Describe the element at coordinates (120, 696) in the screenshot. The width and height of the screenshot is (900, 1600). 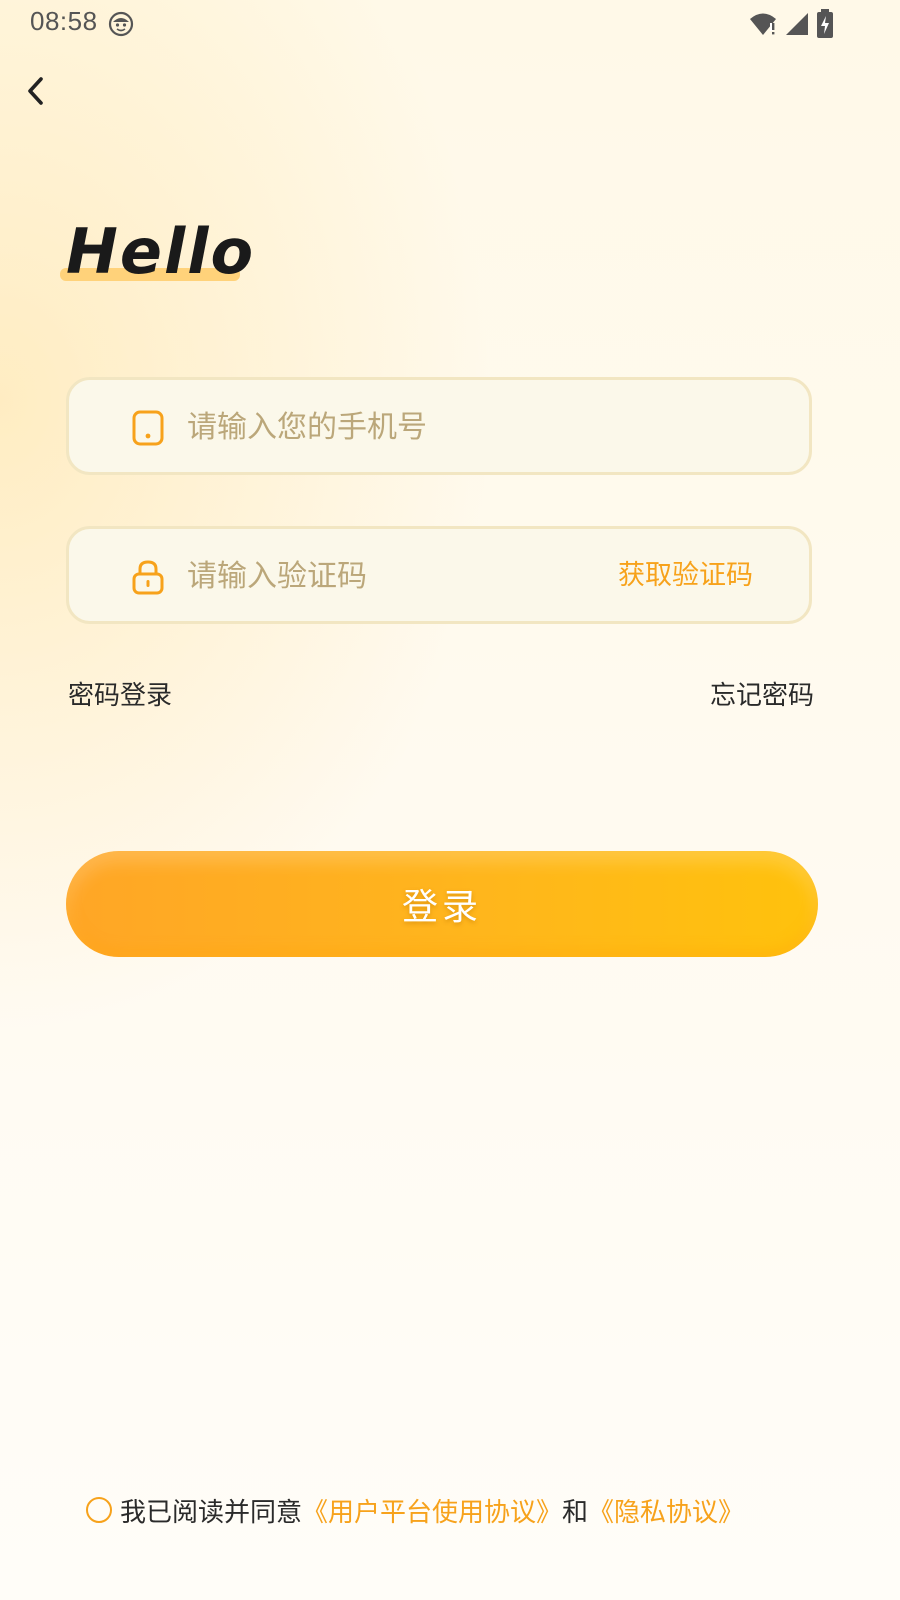
I see `password-login-link: 密码登录` at that location.